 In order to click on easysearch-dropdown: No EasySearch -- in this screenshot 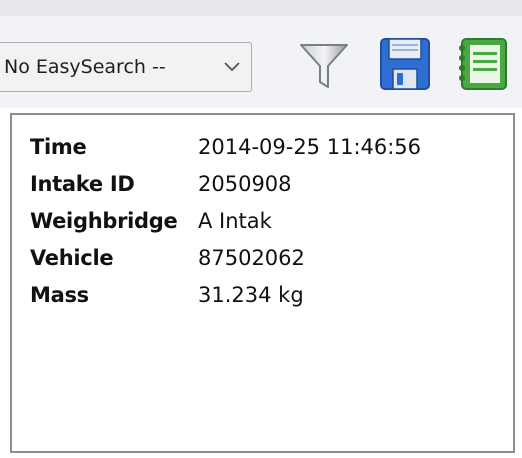, I will do `click(126, 67)`.